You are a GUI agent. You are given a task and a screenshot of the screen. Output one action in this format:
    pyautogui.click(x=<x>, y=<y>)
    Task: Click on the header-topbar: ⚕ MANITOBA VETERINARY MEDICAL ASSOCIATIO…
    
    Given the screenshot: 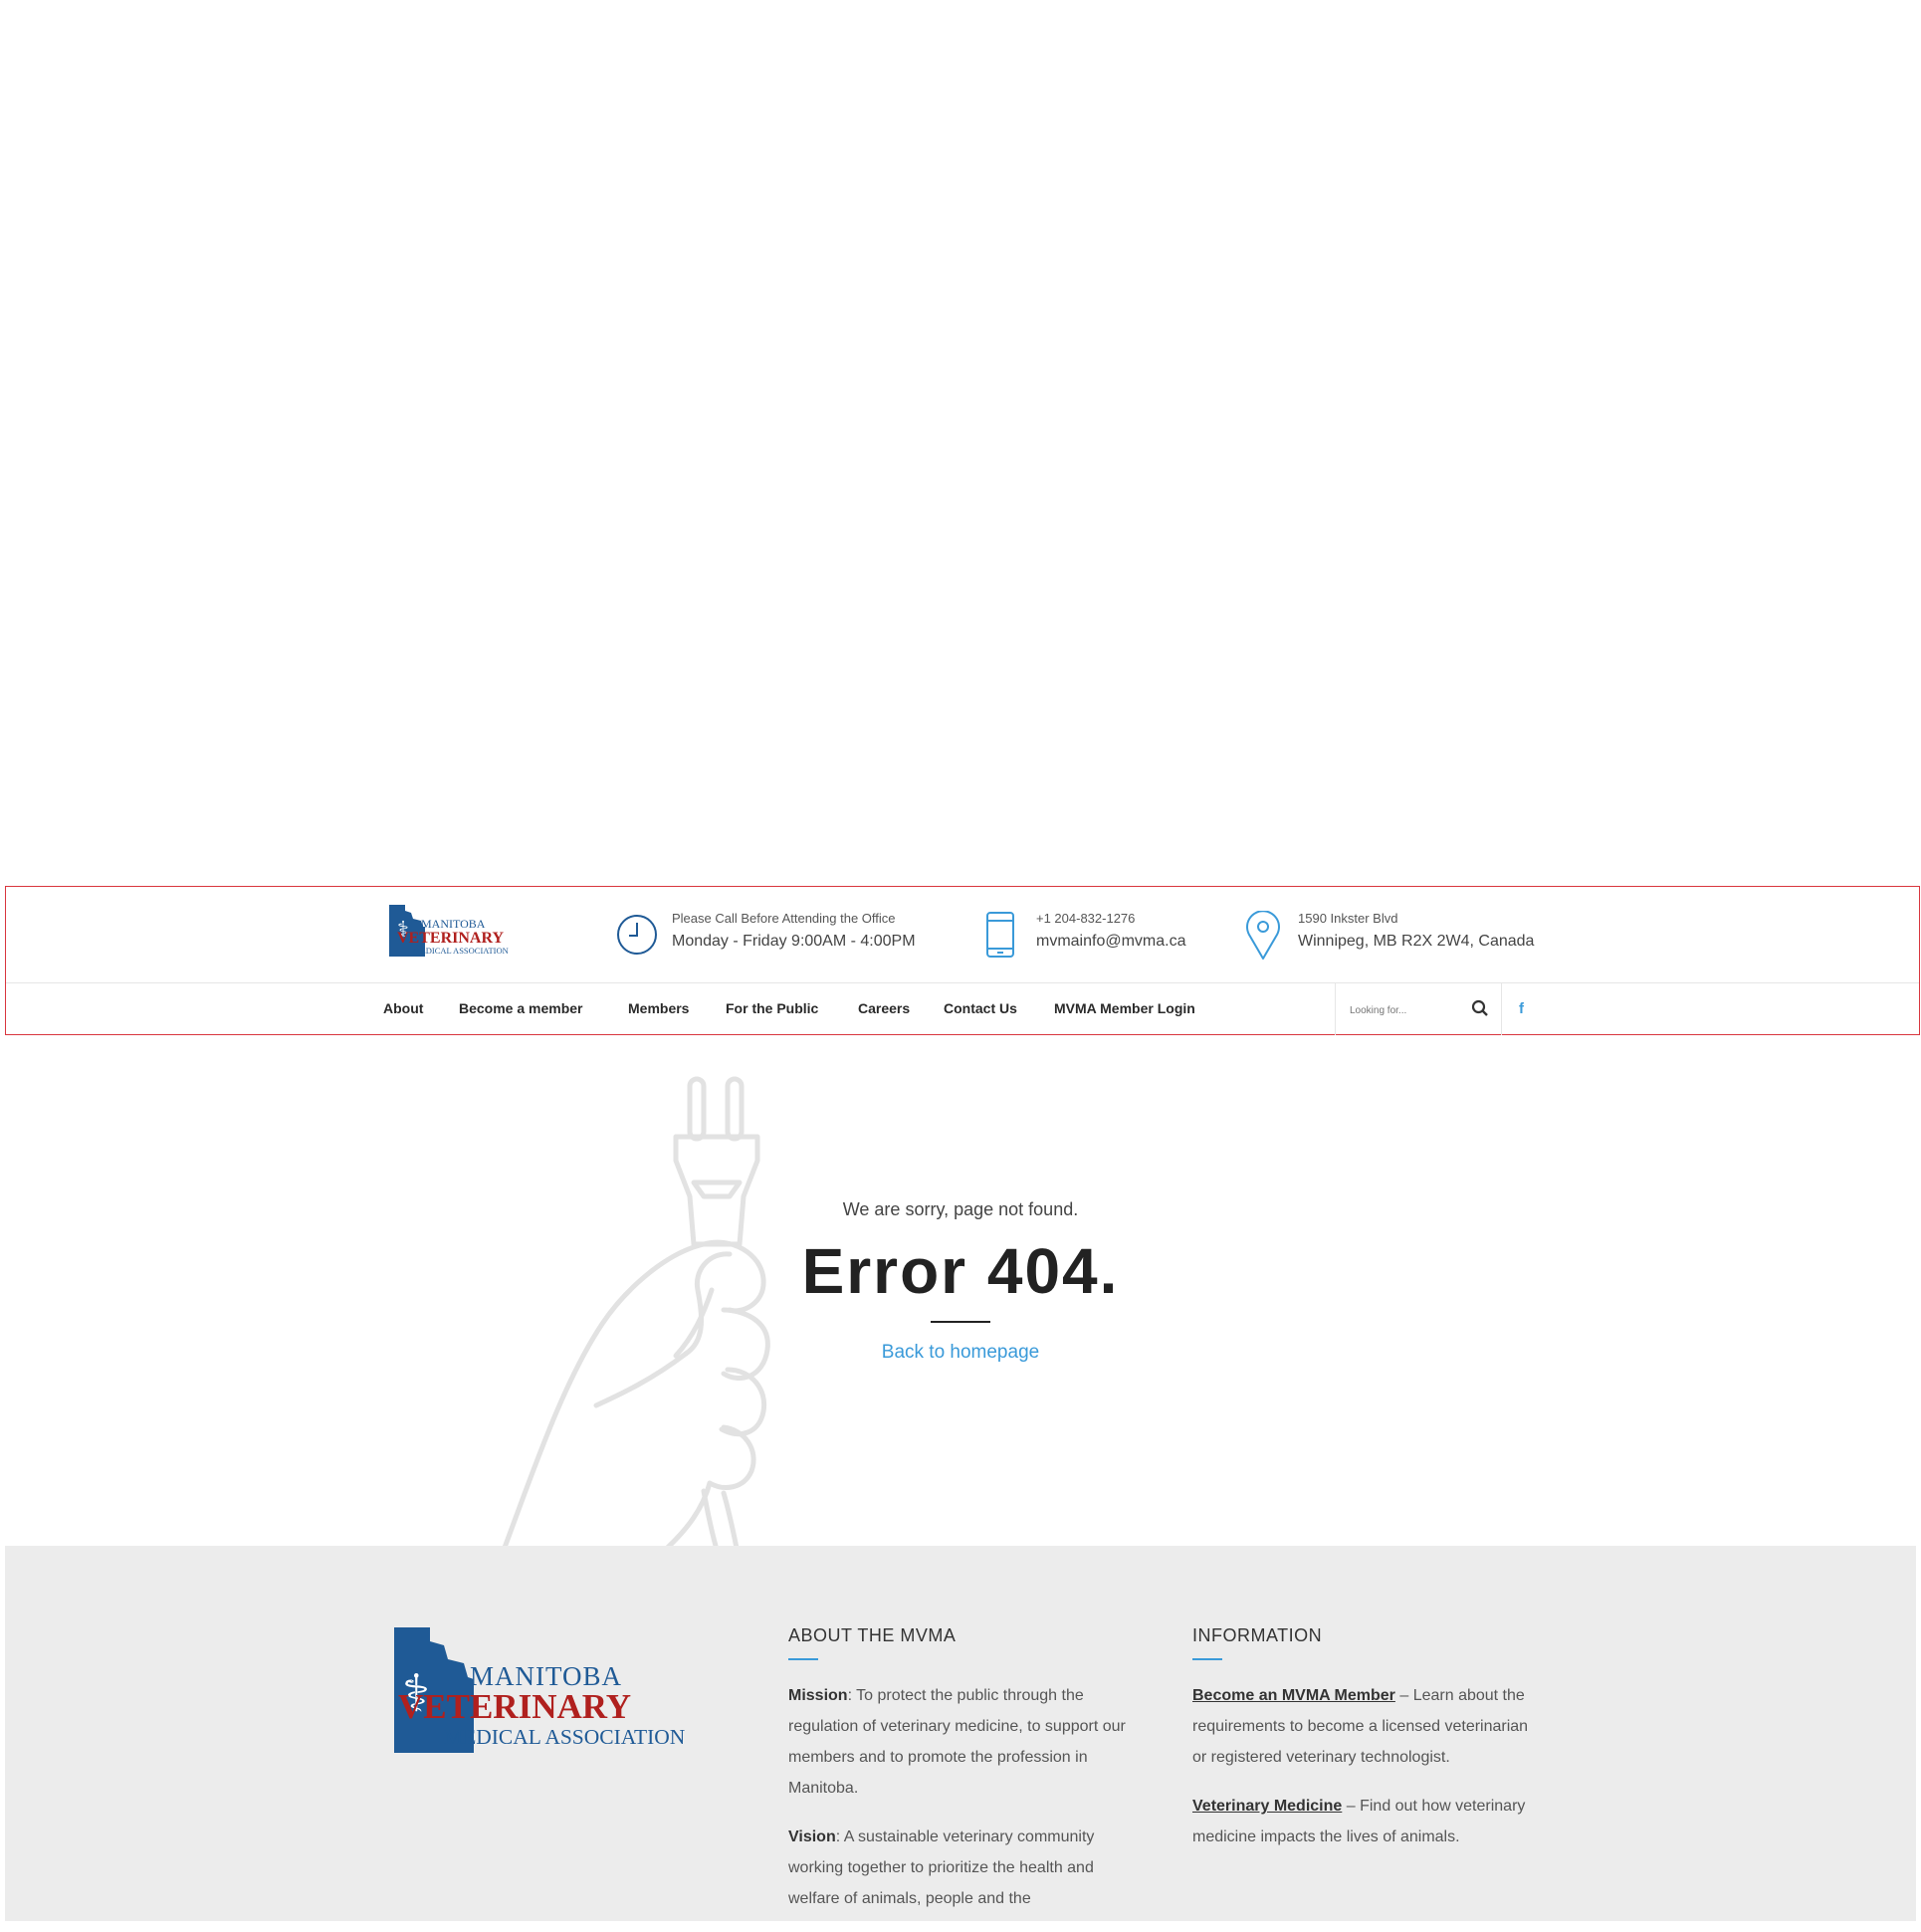 What is the action you would take?
    pyautogui.click(x=962, y=935)
    